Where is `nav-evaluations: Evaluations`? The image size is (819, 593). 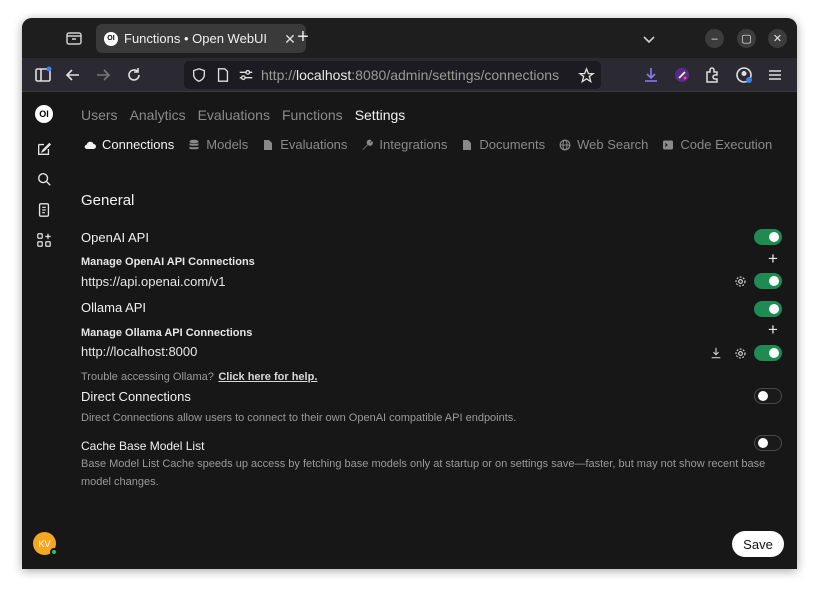
nav-evaluations: Evaluations is located at coordinates (234, 115).